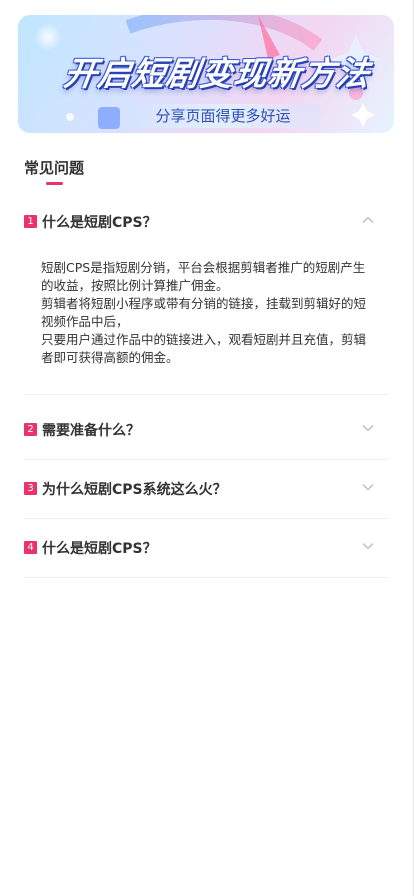 This screenshot has width=414, height=896. Describe the element at coordinates (30, 488) in the screenshot. I see `faq-number-badge: 3` at that location.